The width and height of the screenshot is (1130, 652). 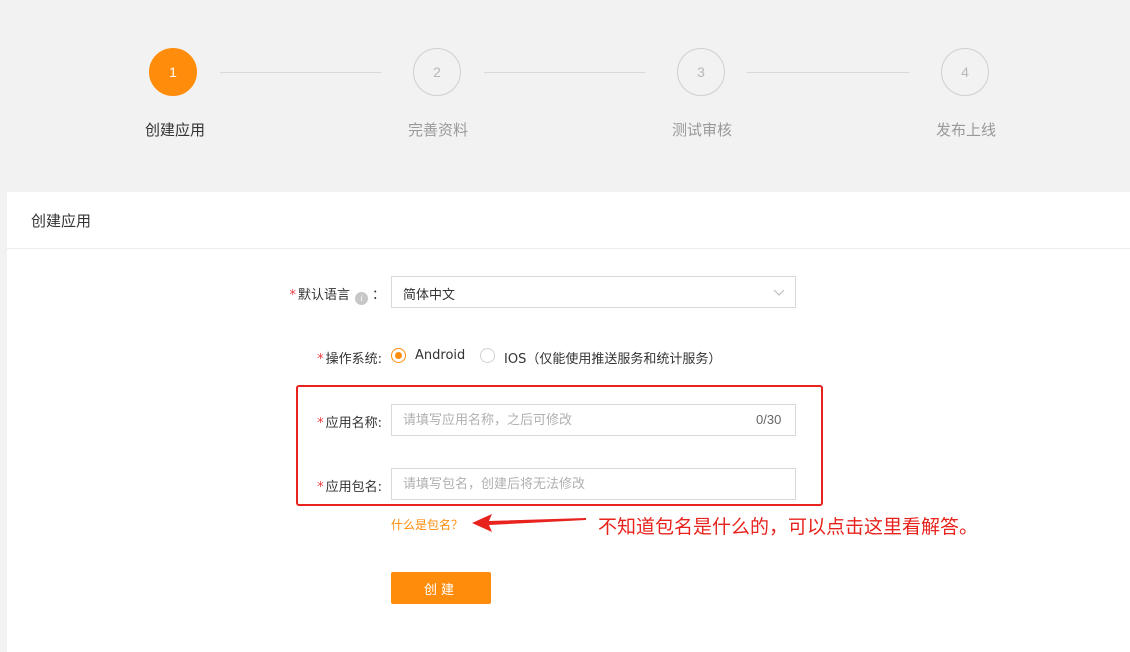 What do you see at coordinates (61, 221) in the screenshot?
I see `panel-title: 创建应用` at bounding box center [61, 221].